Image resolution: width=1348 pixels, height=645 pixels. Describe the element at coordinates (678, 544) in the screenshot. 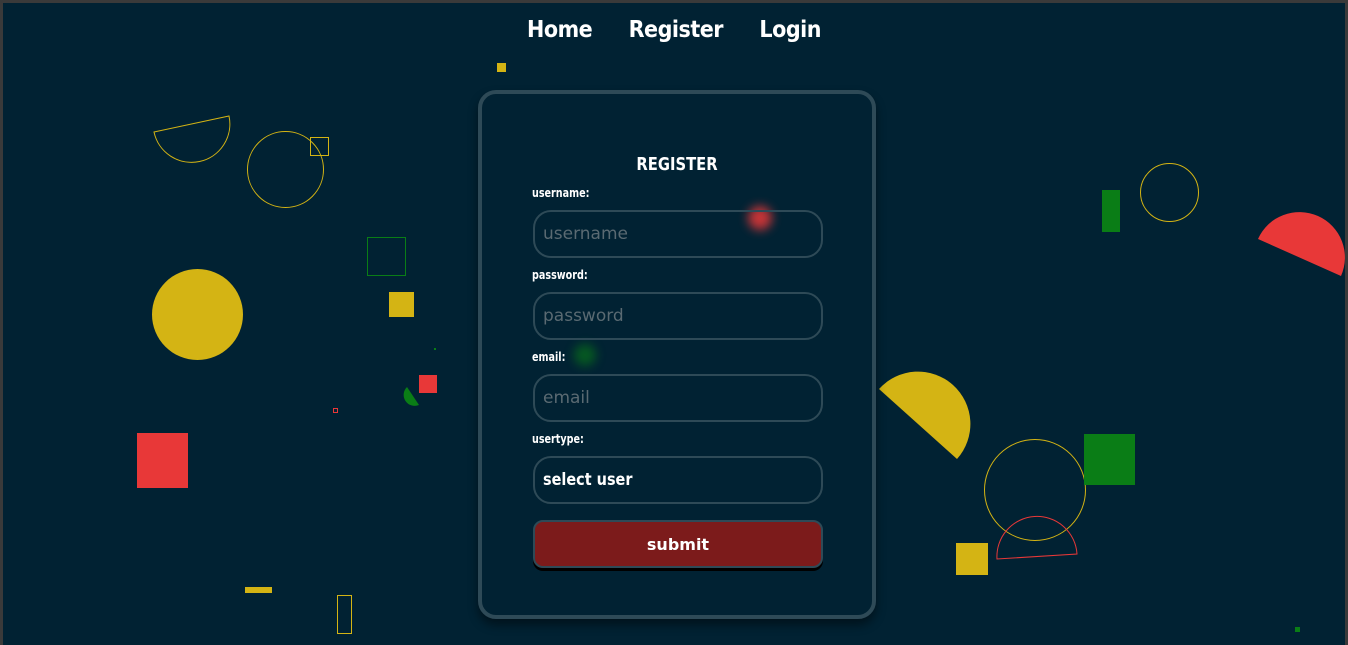

I see `submit-button: submit` at that location.